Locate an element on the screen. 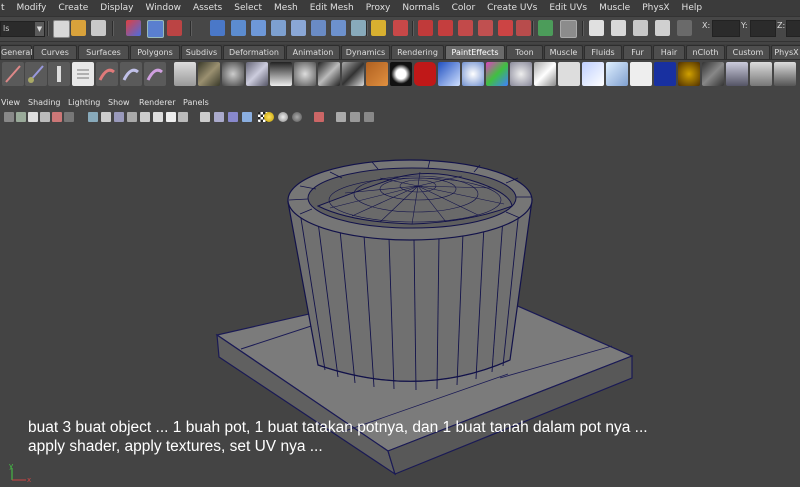  select-camera-icon is located at coordinates (9, 117).